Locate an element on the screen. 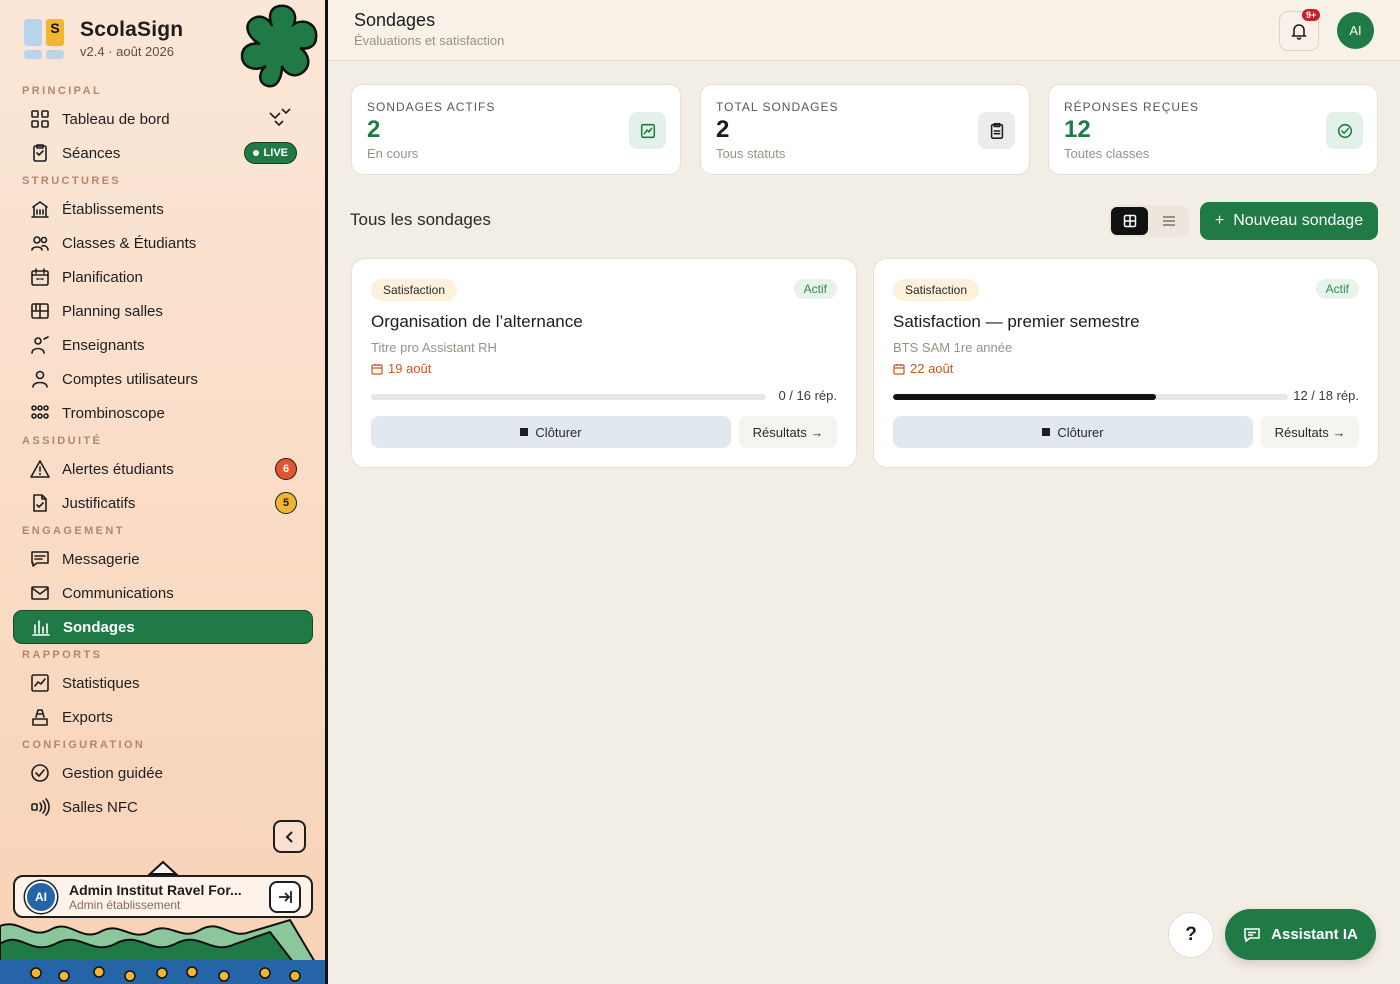  nav-section-heading: PRINCIPAL is located at coordinates (62, 91).